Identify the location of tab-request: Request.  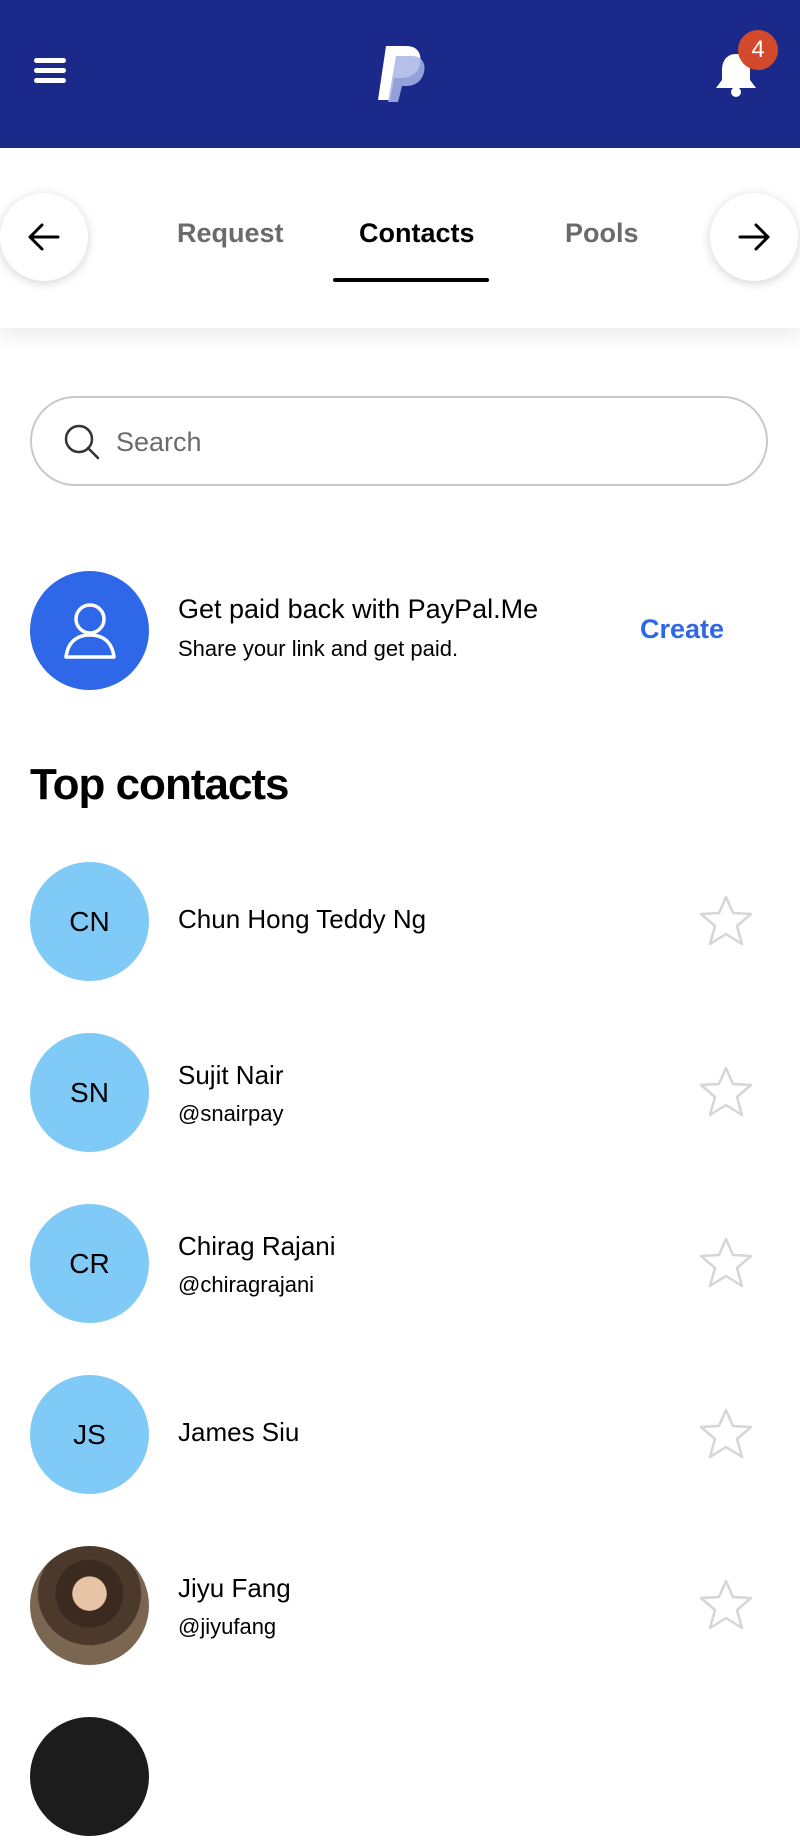
(230, 233).